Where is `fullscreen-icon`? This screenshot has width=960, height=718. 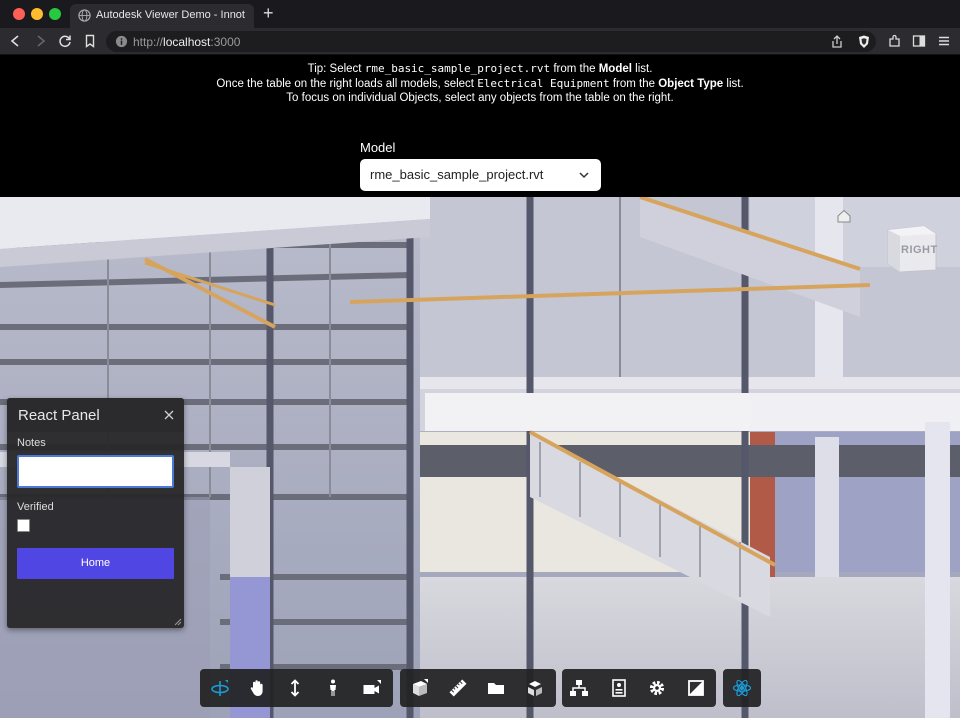
fullscreen-icon is located at coordinates (696, 688).